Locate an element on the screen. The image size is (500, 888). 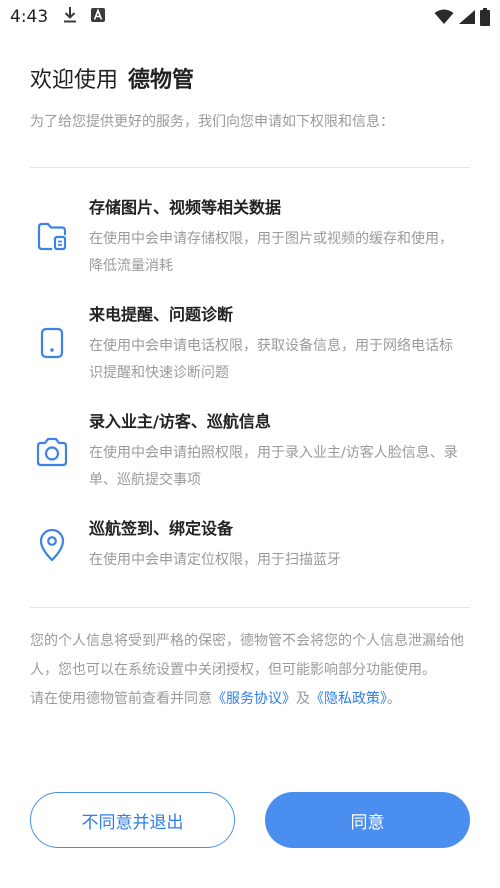
permission-description: 在使用中会申请拍照权限，用于录入业主/访客人脸信息、录单、巡航提交事项 is located at coordinates (273, 466).